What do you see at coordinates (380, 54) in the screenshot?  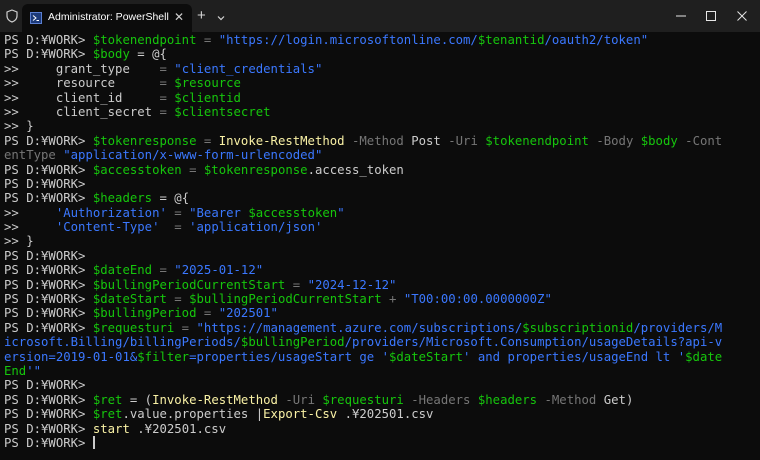 I see `terminal-line: PS D:¥WORK> $body = @{` at bounding box center [380, 54].